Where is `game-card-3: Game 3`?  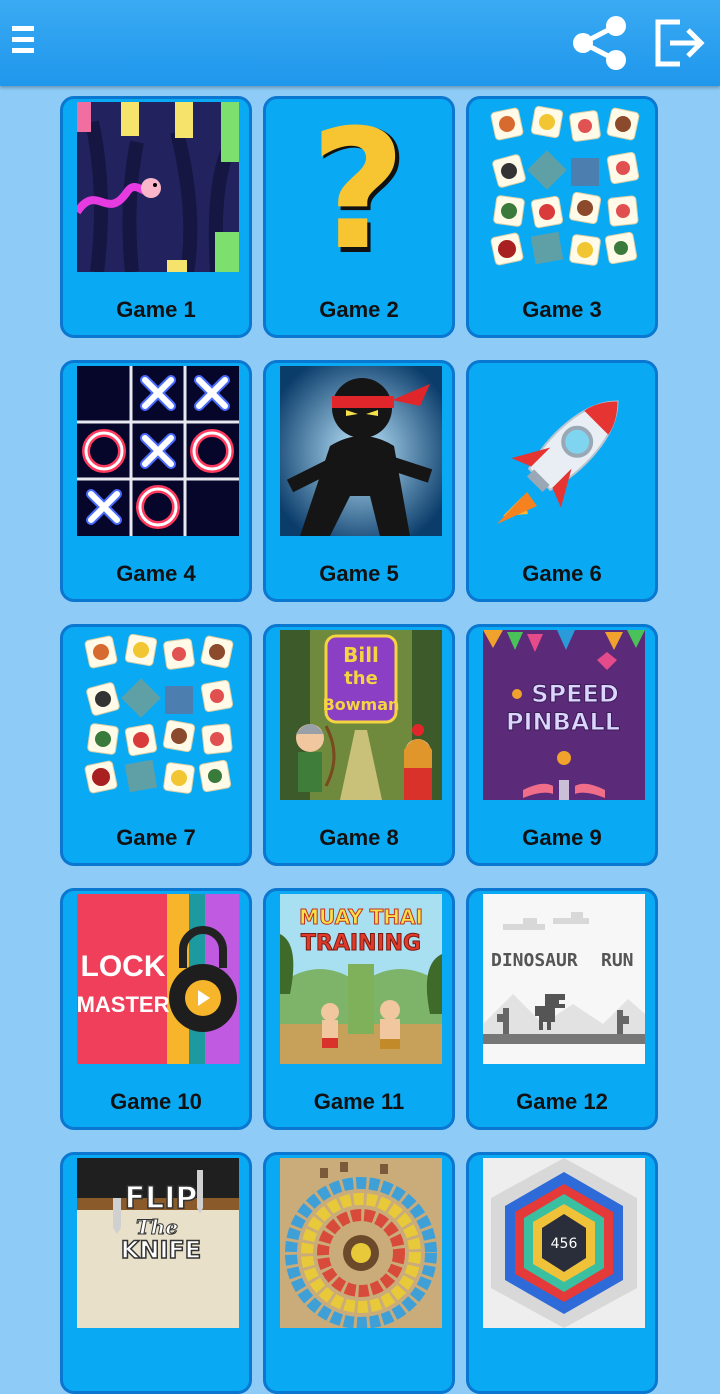
game-card-3: Game 3 is located at coordinates (562, 217).